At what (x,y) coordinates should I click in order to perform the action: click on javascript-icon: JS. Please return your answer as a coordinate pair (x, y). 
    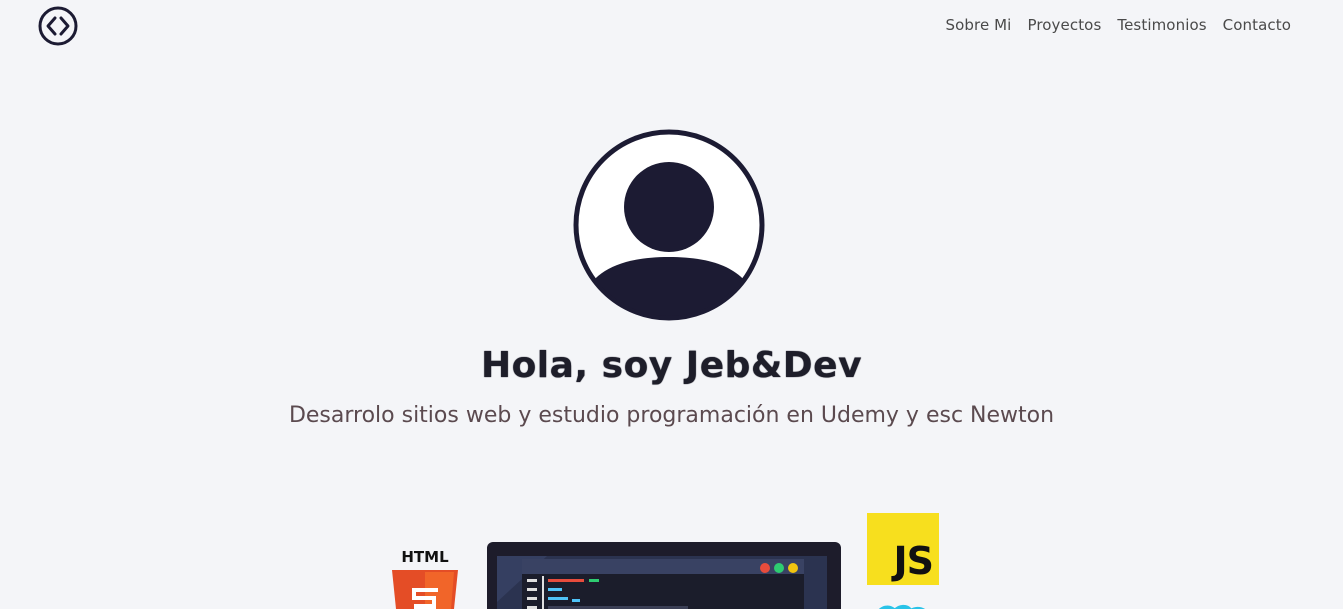
    Looking at the image, I should click on (903, 549).